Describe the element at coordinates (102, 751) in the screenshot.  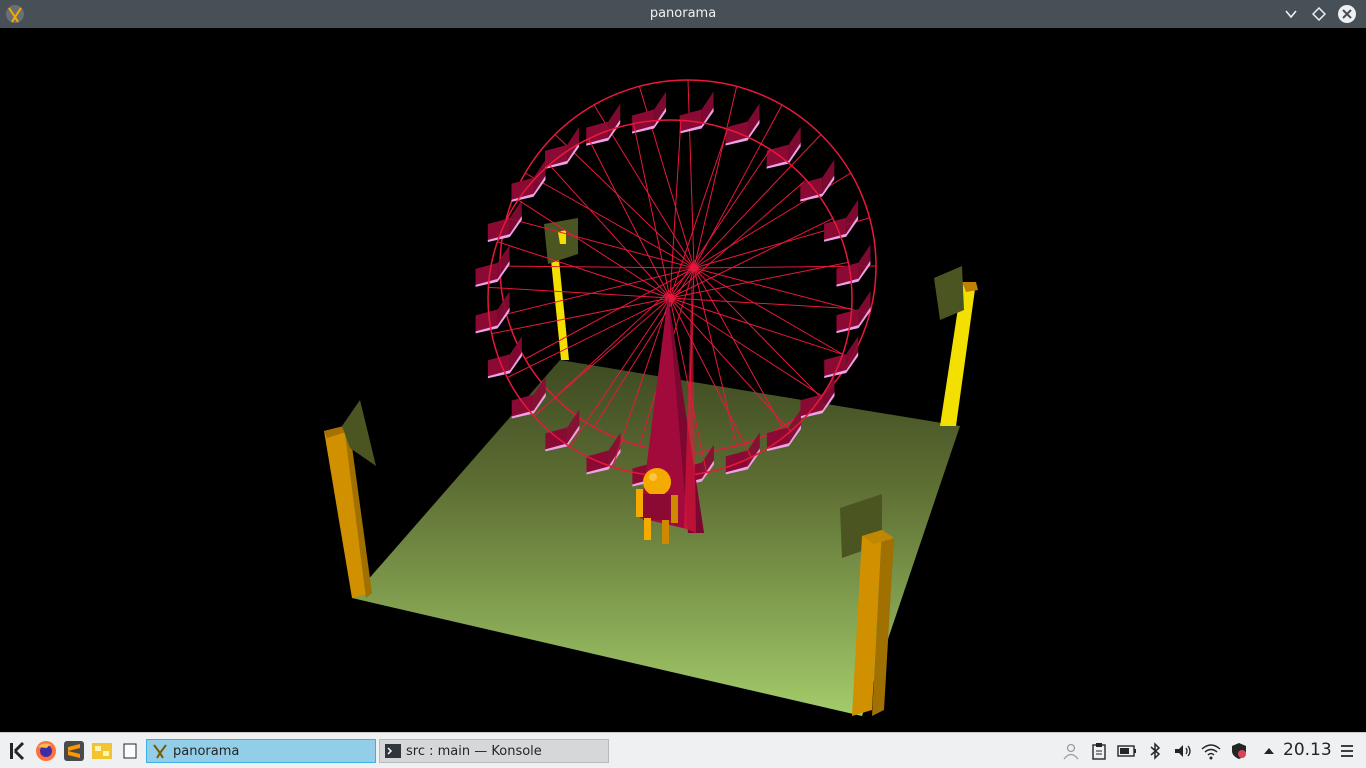
I see `file-manager-icon` at that location.